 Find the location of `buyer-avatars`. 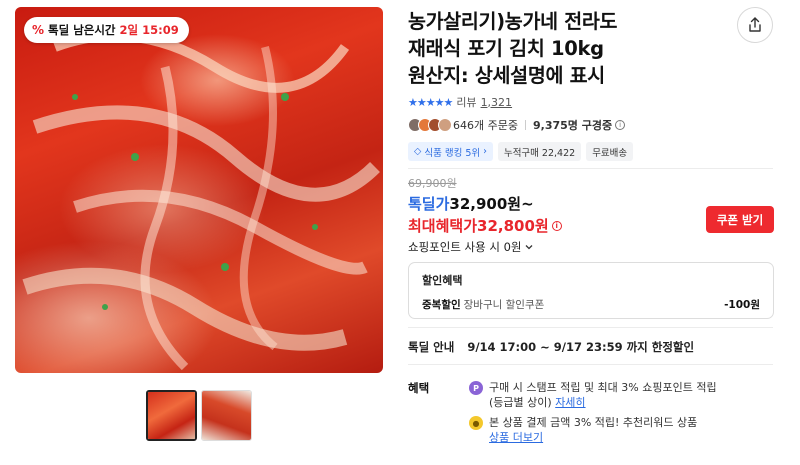

buyer-avatars is located at coordinates (430, 125).